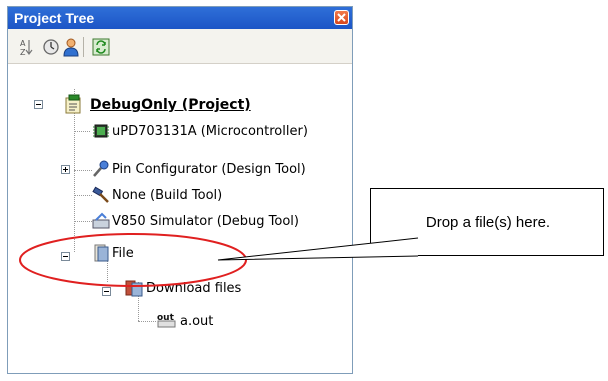 The width and height of the screenshot is (608, 381). Describe the element at coordinates (318, 249) in the screenshot. I see `callout-pointer` at that location.